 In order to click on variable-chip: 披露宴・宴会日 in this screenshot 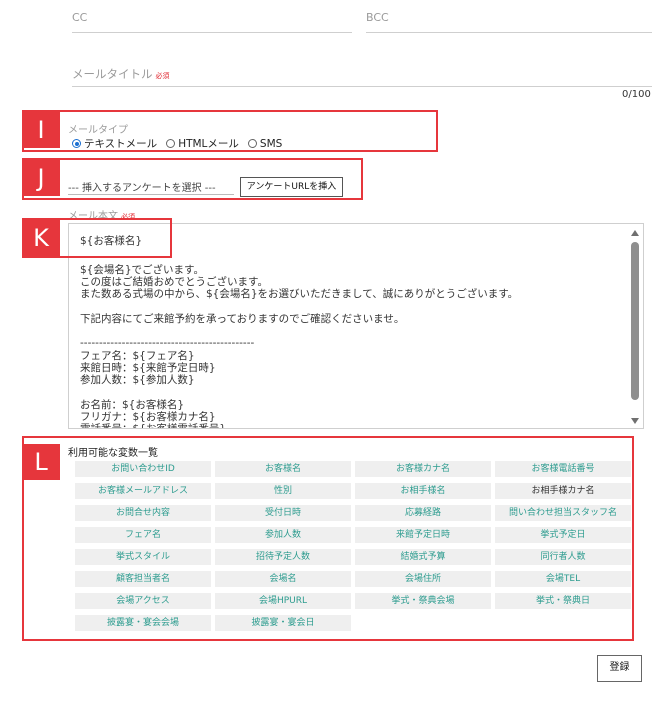, I will do `click(283, 623)`.